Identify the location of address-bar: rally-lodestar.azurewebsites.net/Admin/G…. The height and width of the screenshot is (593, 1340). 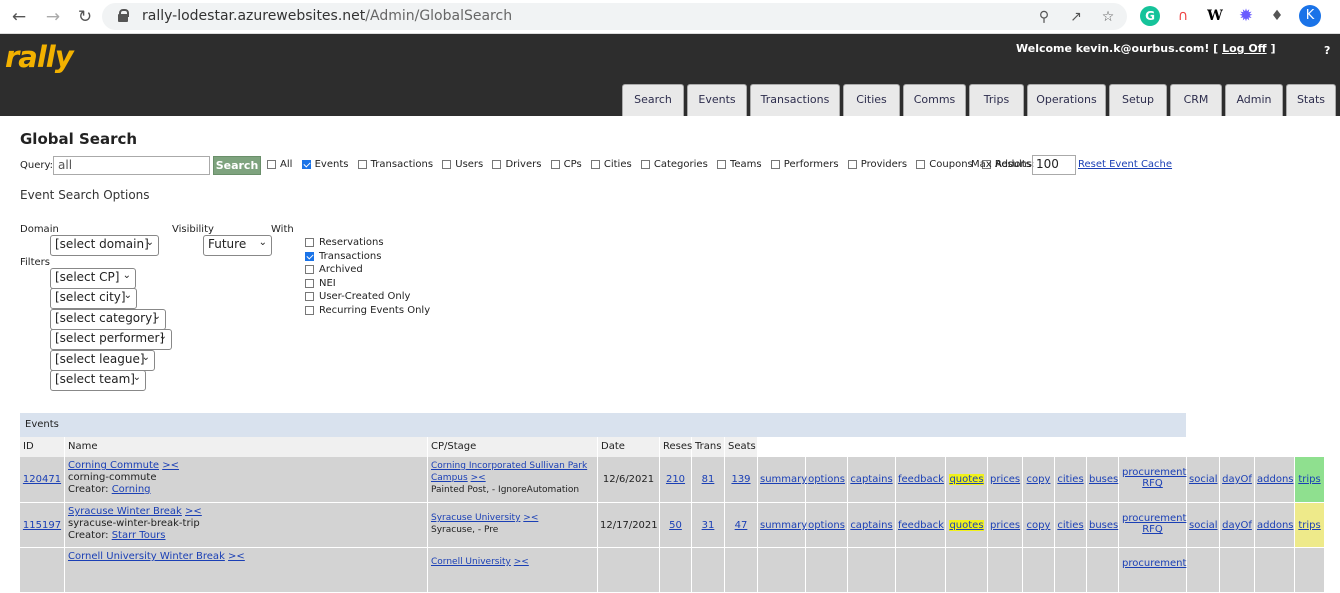
(614, 16).